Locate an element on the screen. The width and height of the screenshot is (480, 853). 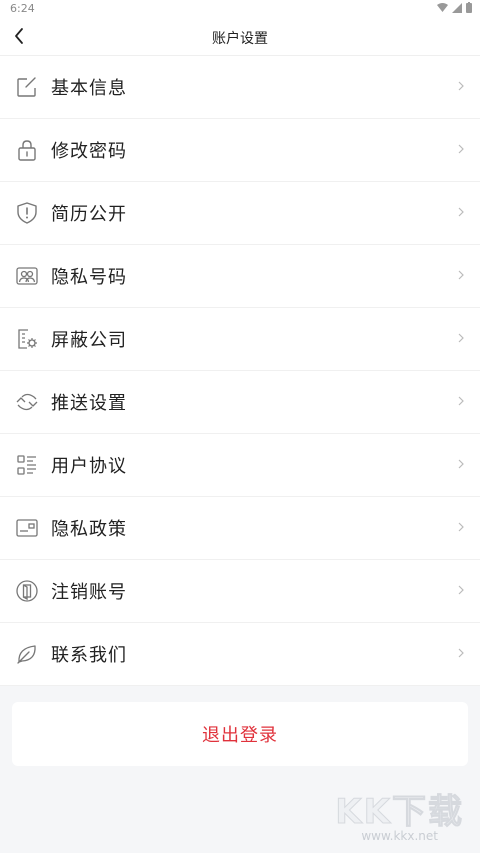
menu-item-label: 基本信息 is located at coordinates (89, 88).